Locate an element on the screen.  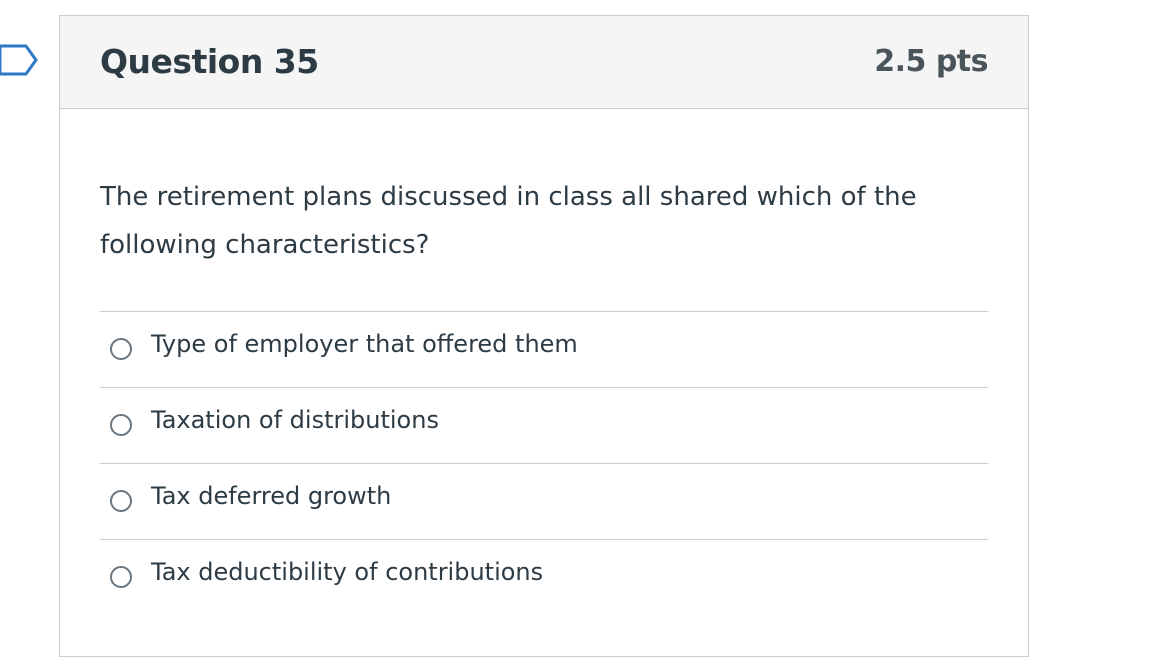
answer-label: Type of employer that offered them is located at coordinates (364, 344).